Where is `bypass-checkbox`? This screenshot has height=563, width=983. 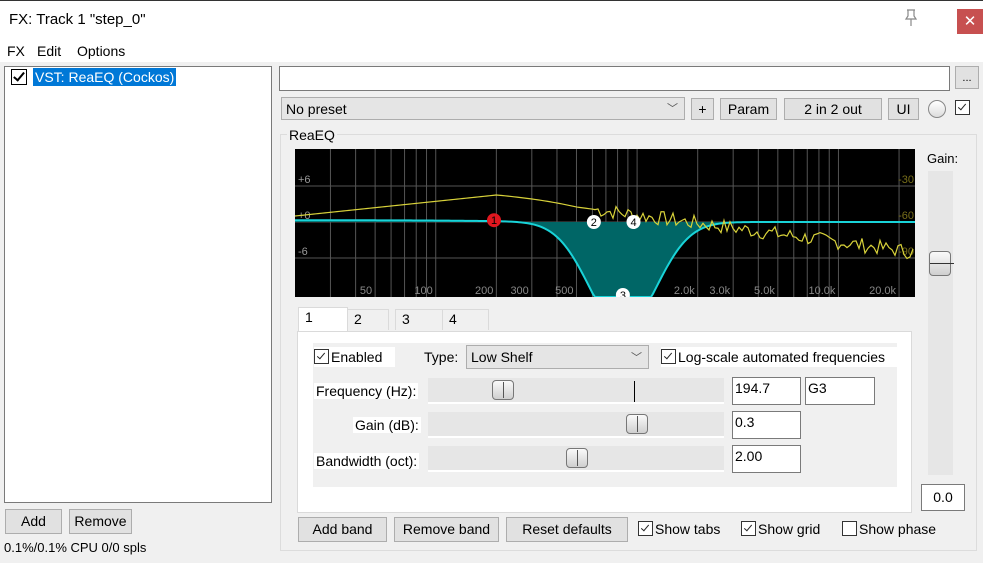 bypass-checkbox is located at coordinates (963, 108).